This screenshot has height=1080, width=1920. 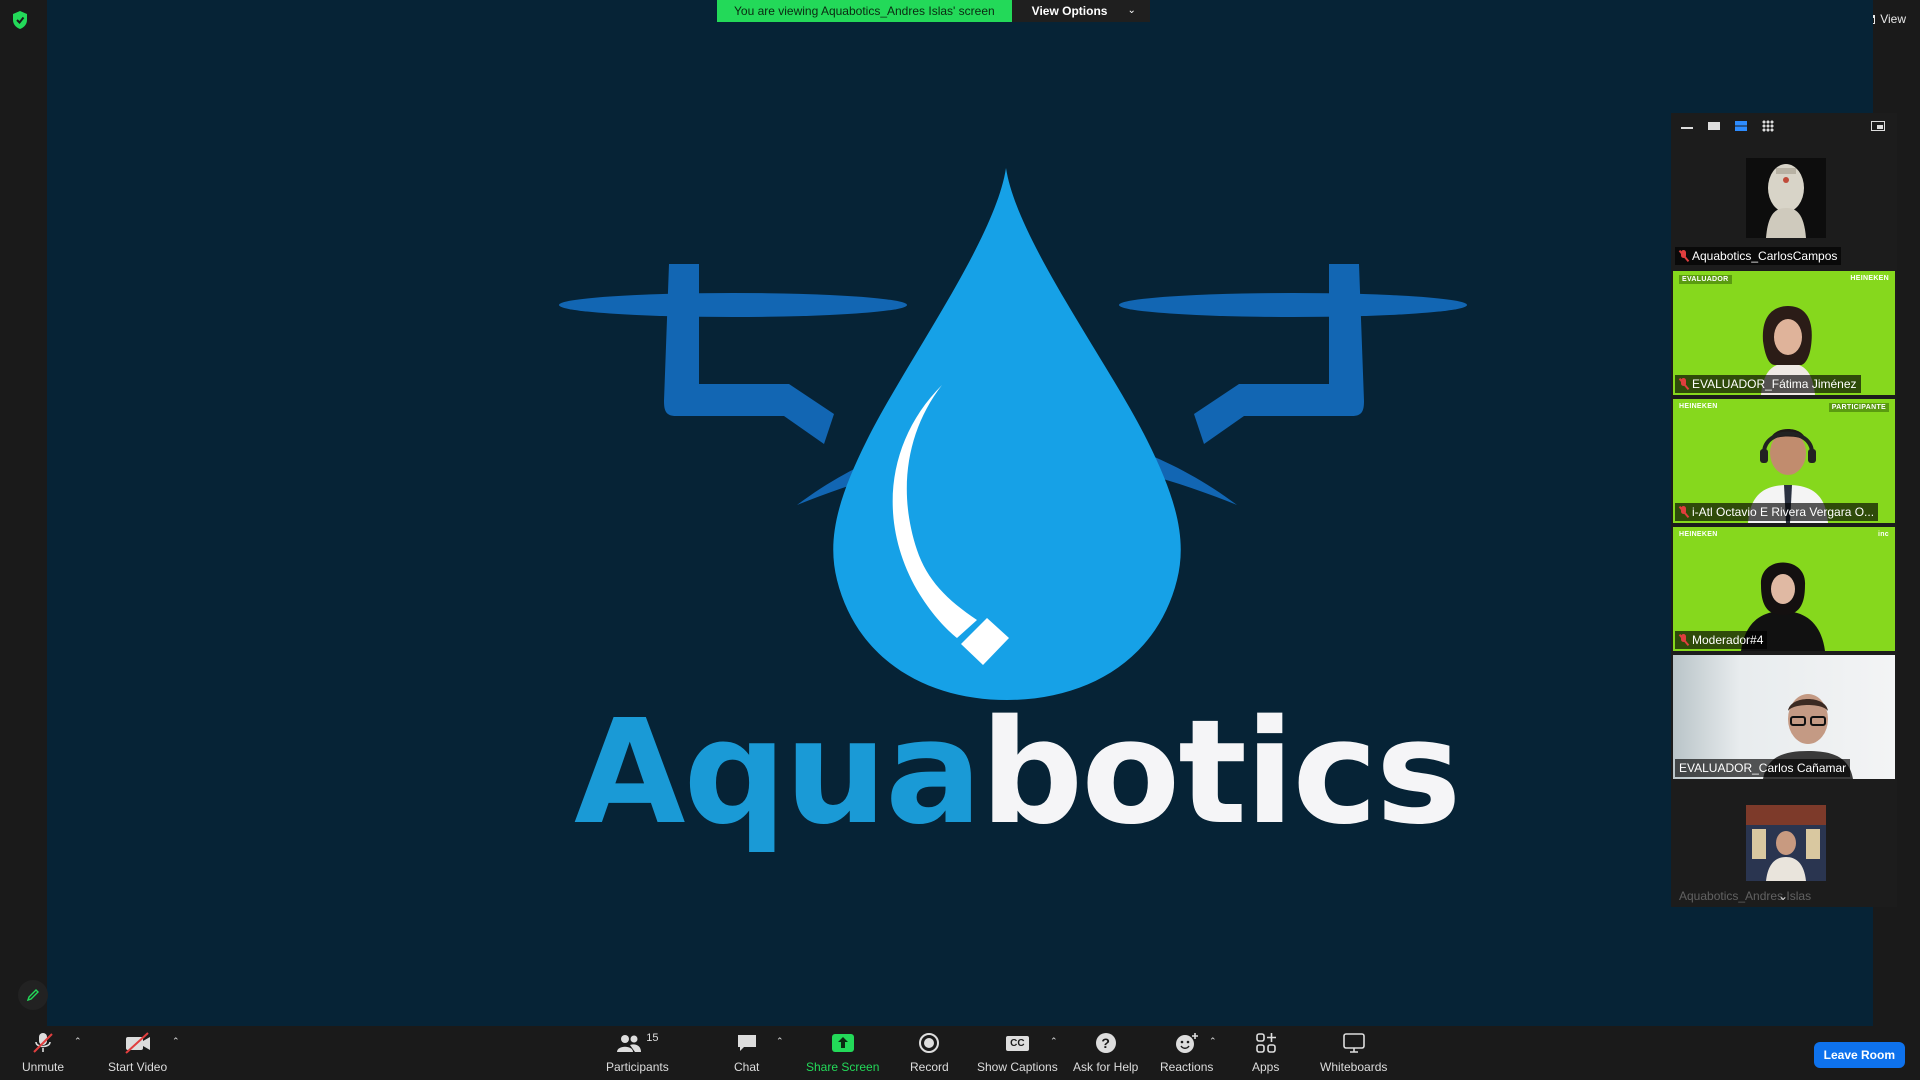 I want to click on video-options-caret: ⌃, so click(x=176, y=1041).